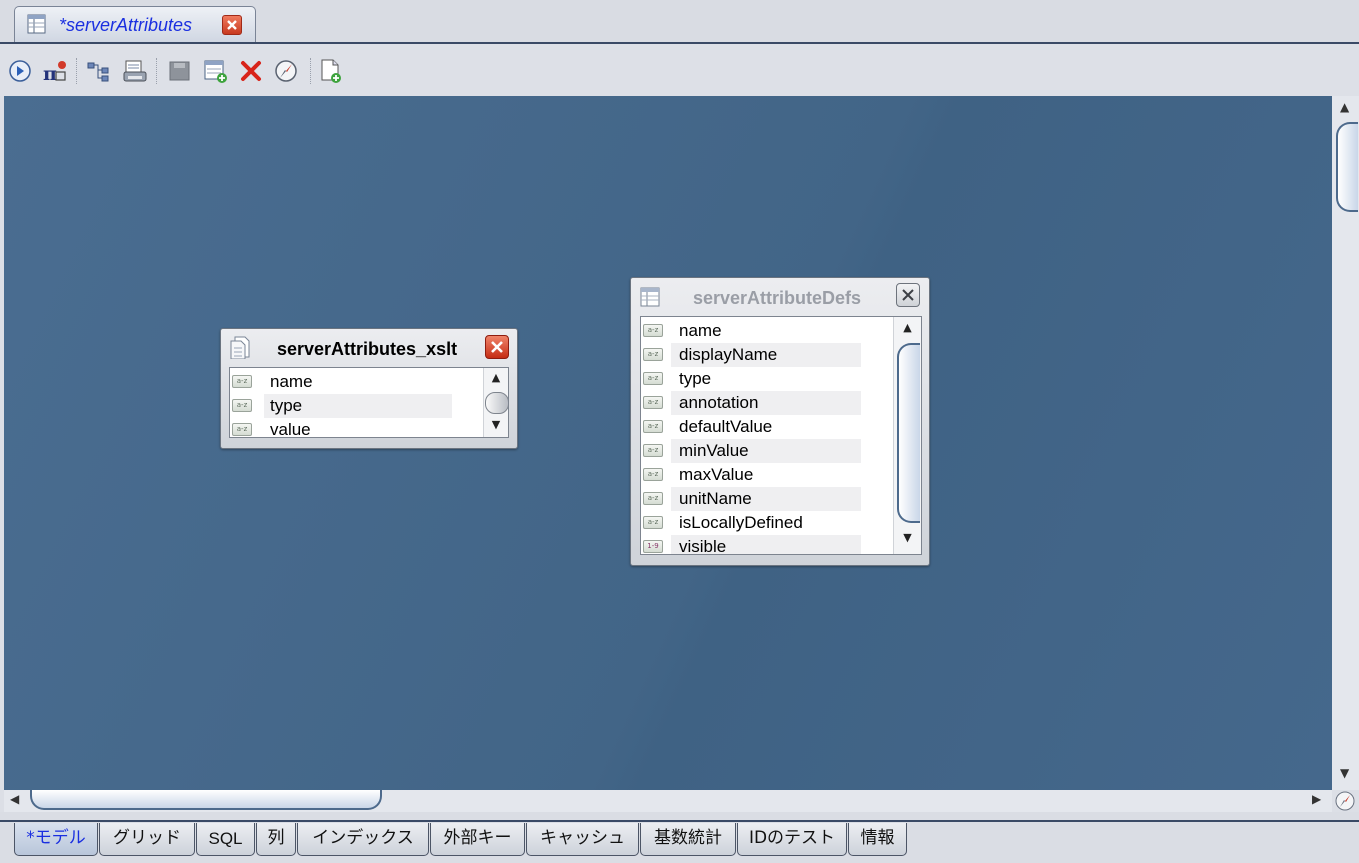 The width and height of the screenshot is (1359, 863). What do you see at coordinates (147, 839) in the screenshot?
I see `tab-grid: グリッド` at bounding box center [147, 839].